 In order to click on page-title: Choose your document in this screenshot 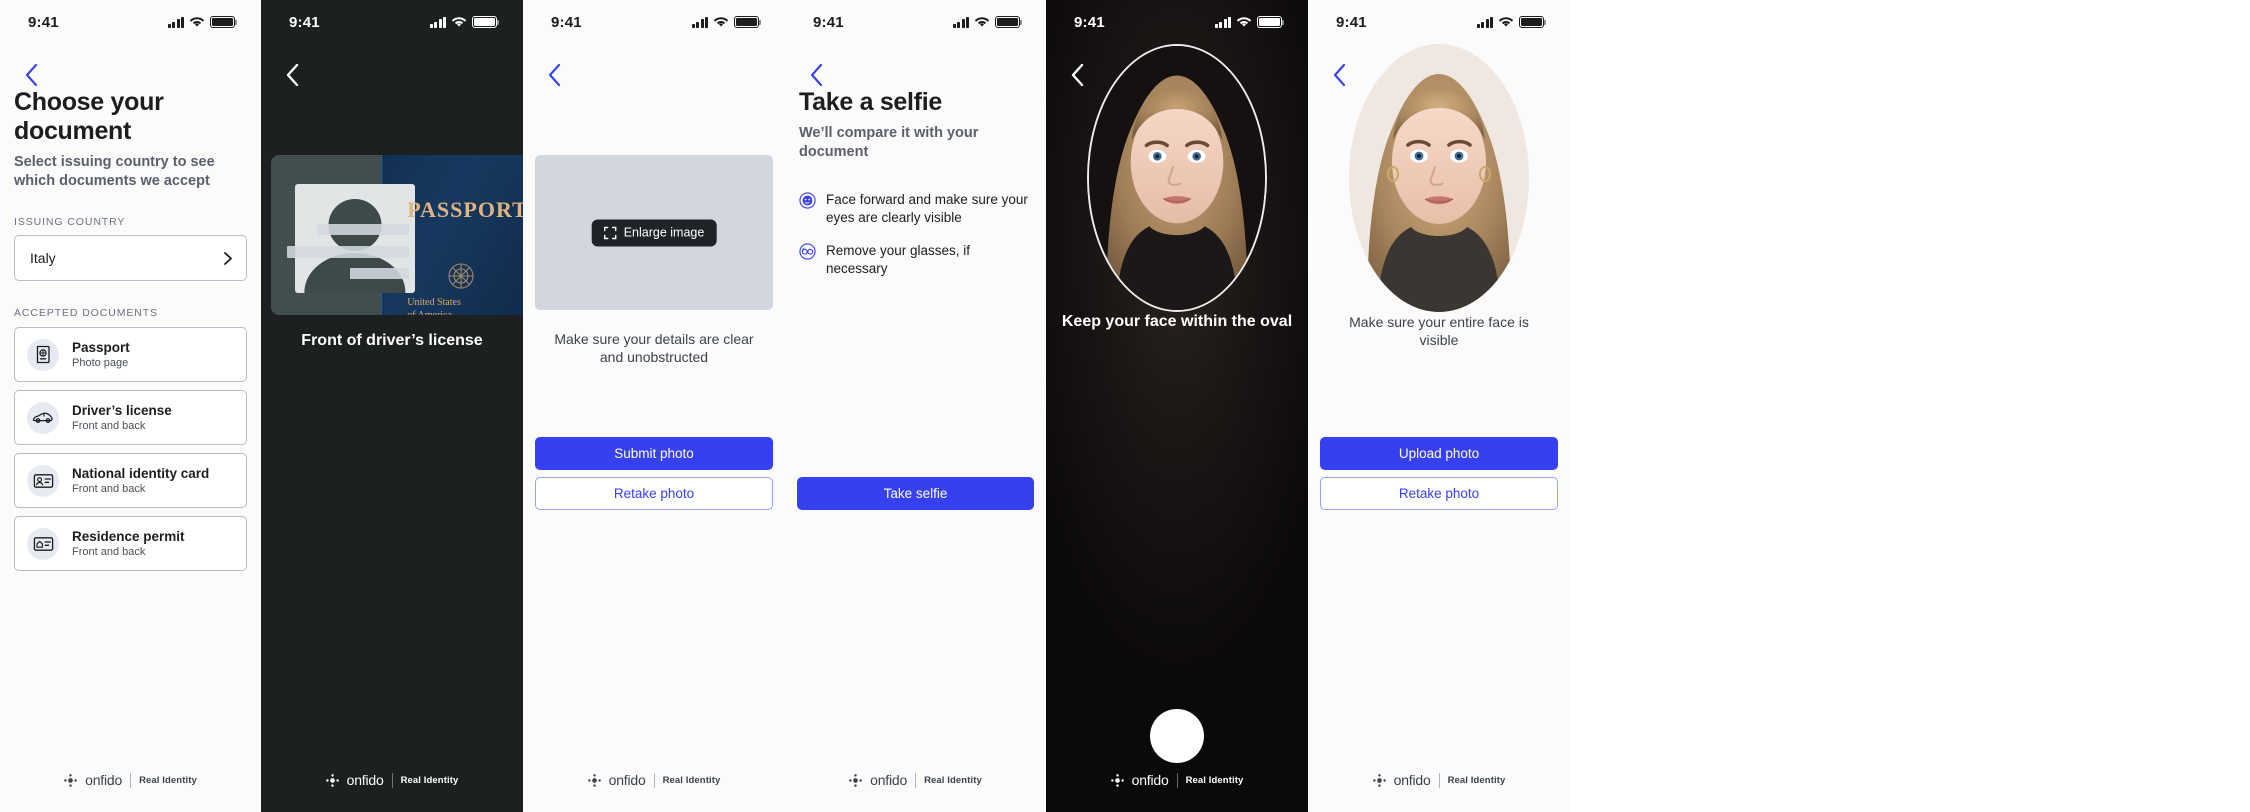, I will do `click(89, 116)`.